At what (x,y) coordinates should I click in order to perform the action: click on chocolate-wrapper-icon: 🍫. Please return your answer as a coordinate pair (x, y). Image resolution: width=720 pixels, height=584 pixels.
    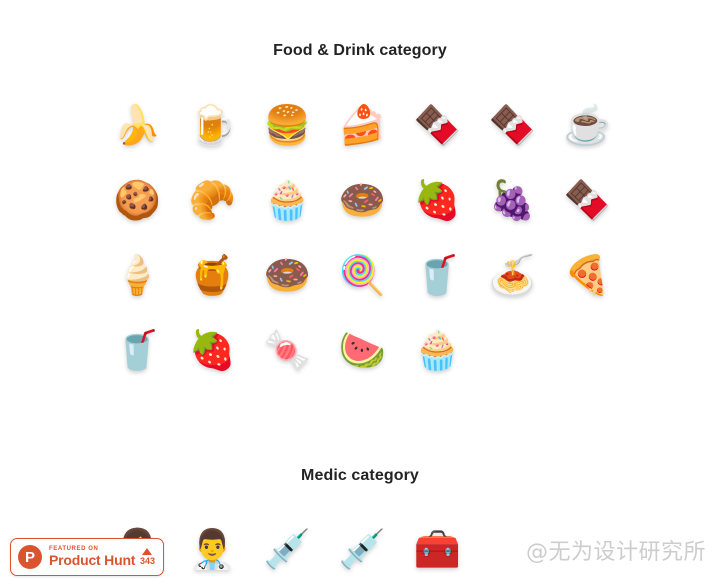
    Looking at the image, I should click on (437, 125).